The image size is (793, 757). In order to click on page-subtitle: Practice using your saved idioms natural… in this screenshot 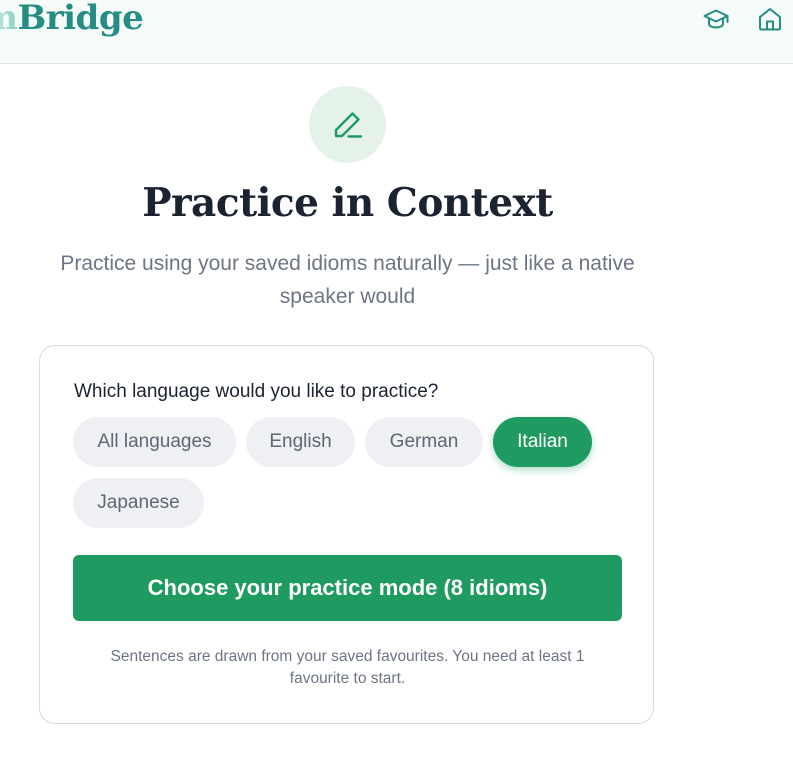, I will do `click(347, 280)`.